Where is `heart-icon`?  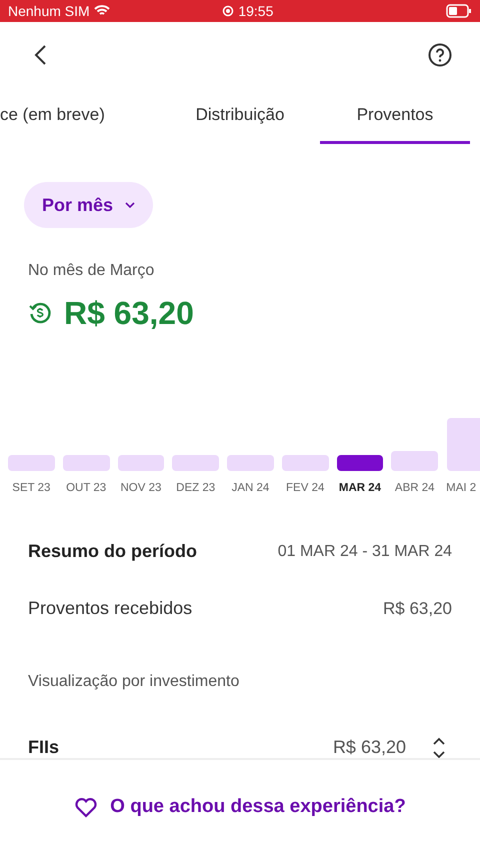 heart-icon is located at coordinates (86, 807).